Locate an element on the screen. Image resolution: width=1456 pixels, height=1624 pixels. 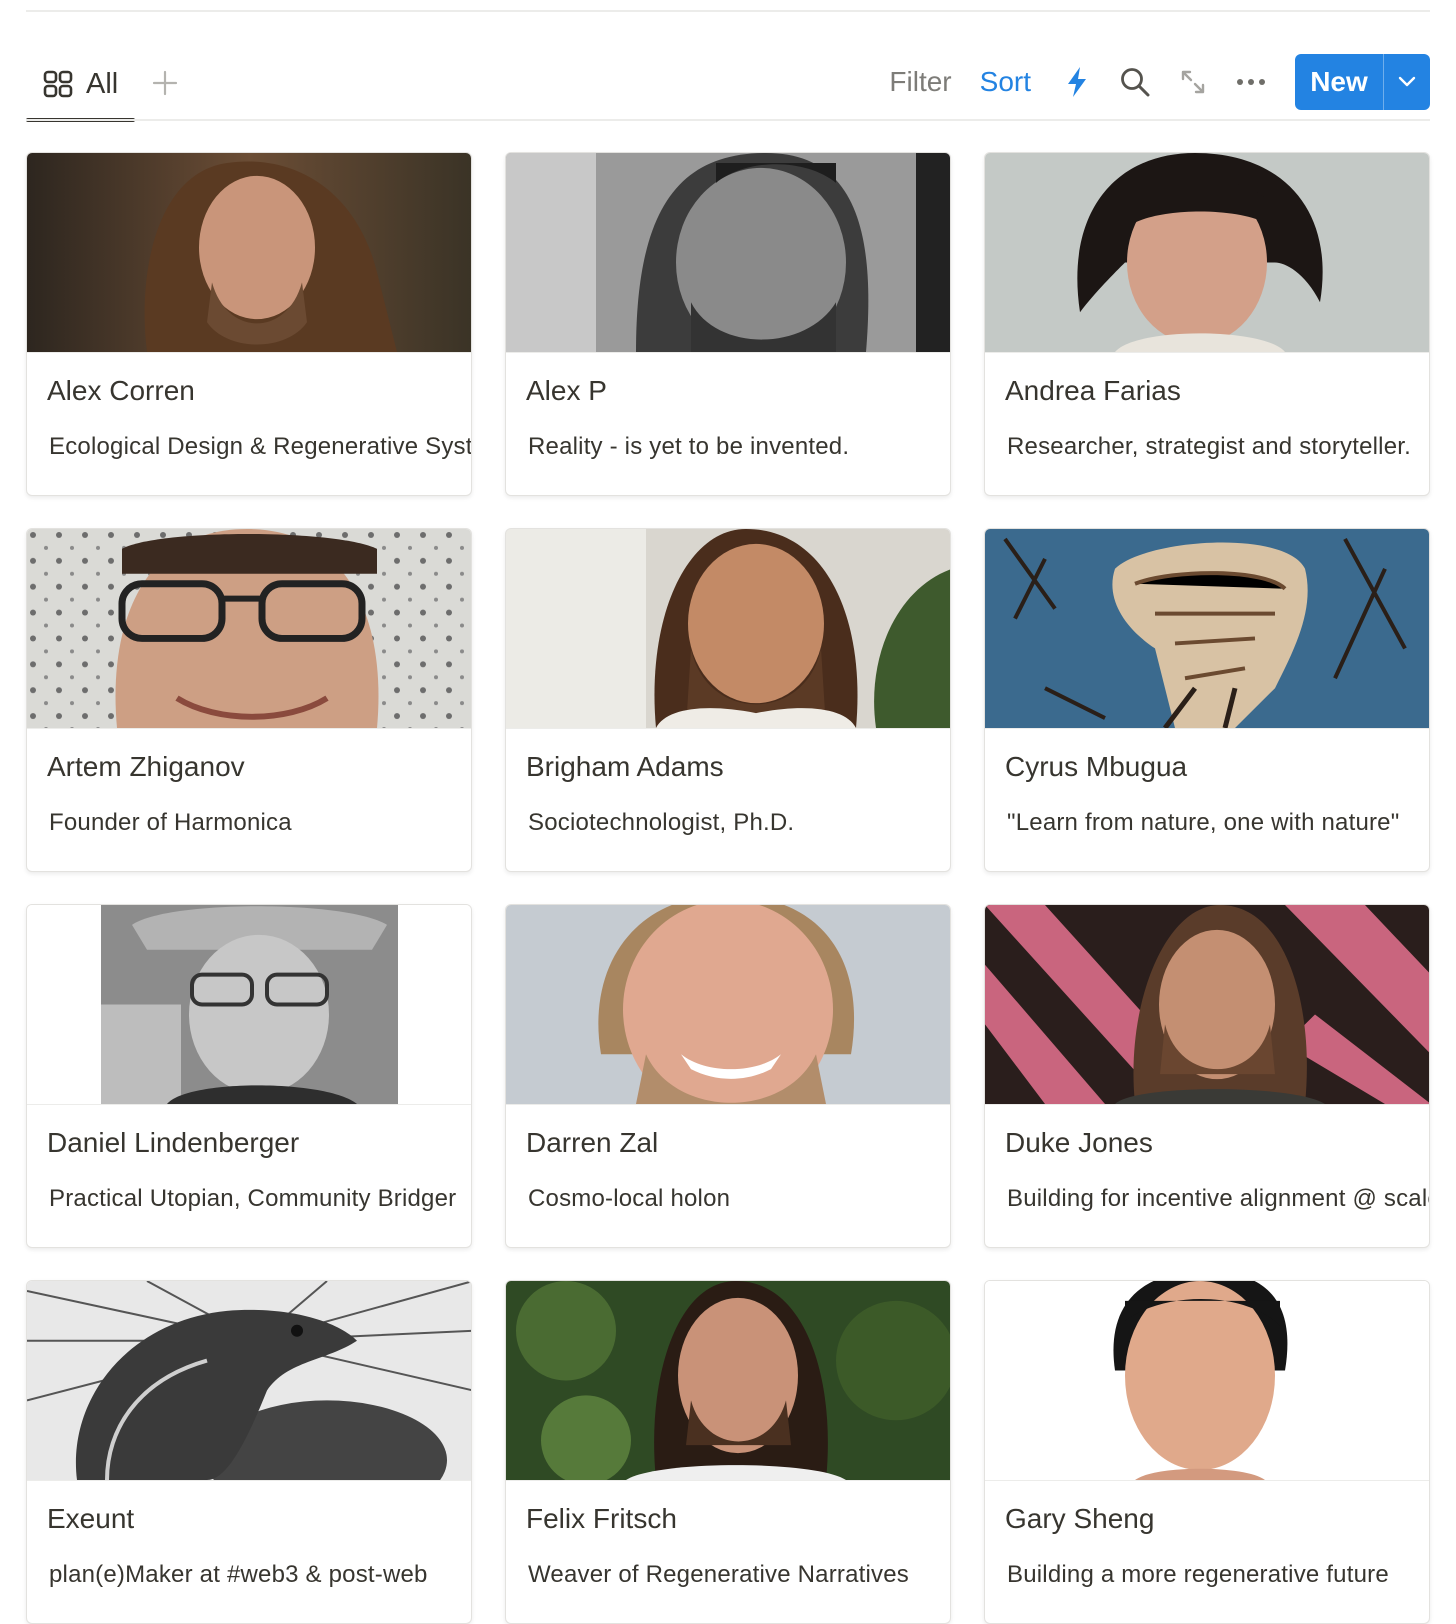
card-title: Felix Fritsch is located at coordinates (601, 1518).